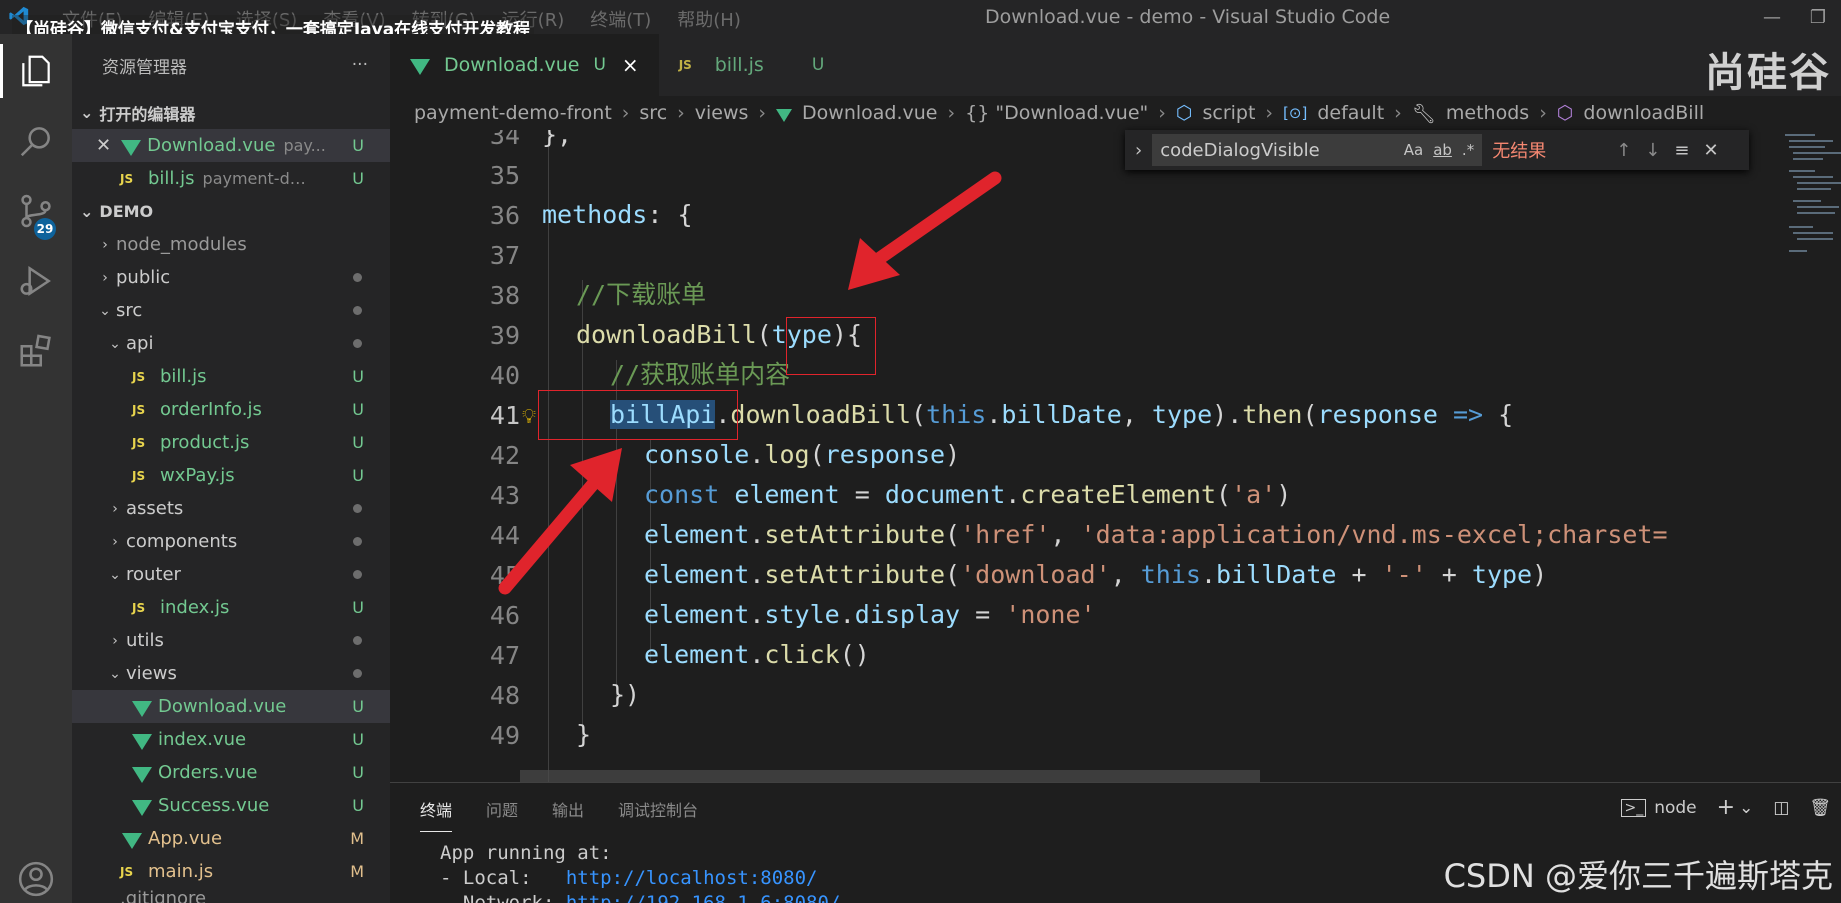 The height and width of the screenshot is (903, 1841). Describe the element at coordinates (1413, 150) in the screenshot. I see `match-case-icon: Aa` at that location.